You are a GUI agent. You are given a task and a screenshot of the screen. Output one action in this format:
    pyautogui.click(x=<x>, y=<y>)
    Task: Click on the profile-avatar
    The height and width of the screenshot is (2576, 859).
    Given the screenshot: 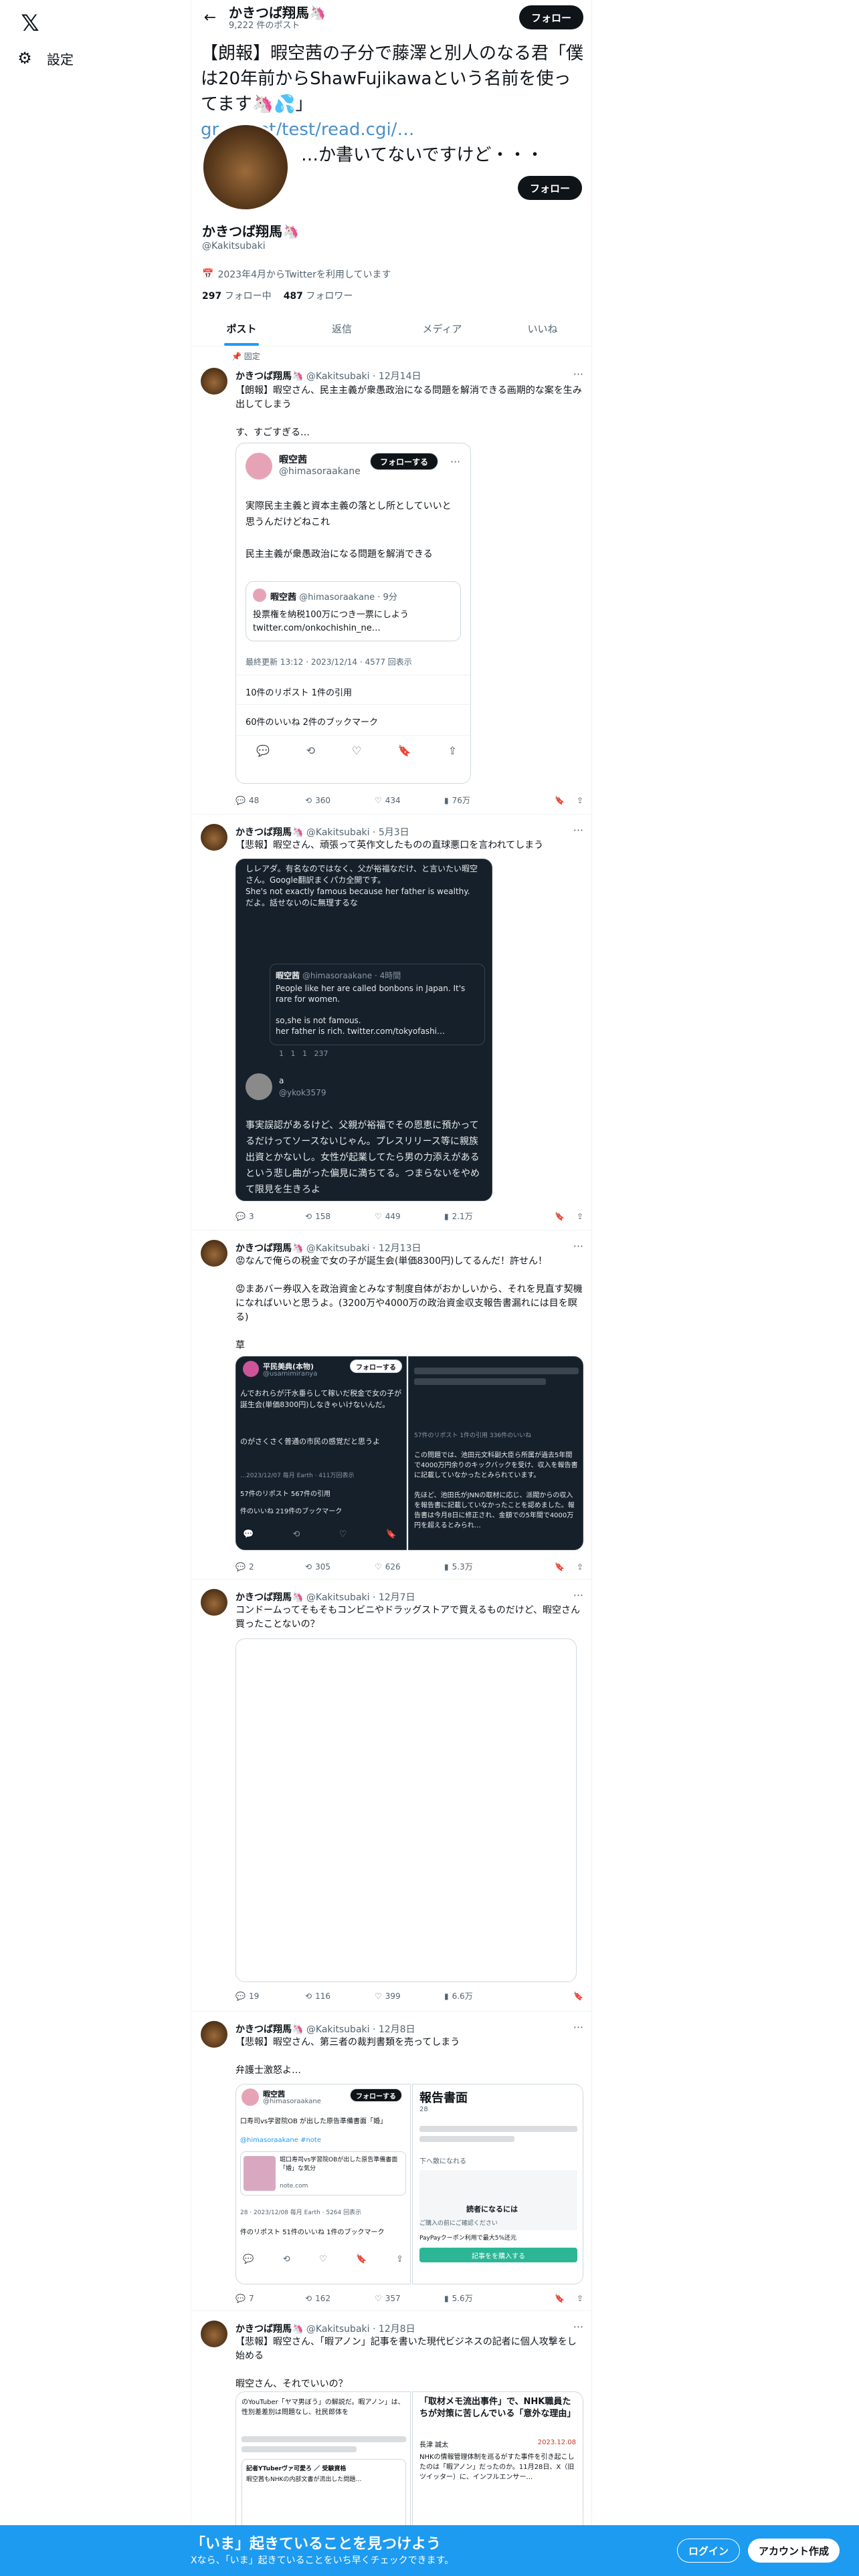 What is the action you would take?
    pyautogui.click(x=245, y=167)
    